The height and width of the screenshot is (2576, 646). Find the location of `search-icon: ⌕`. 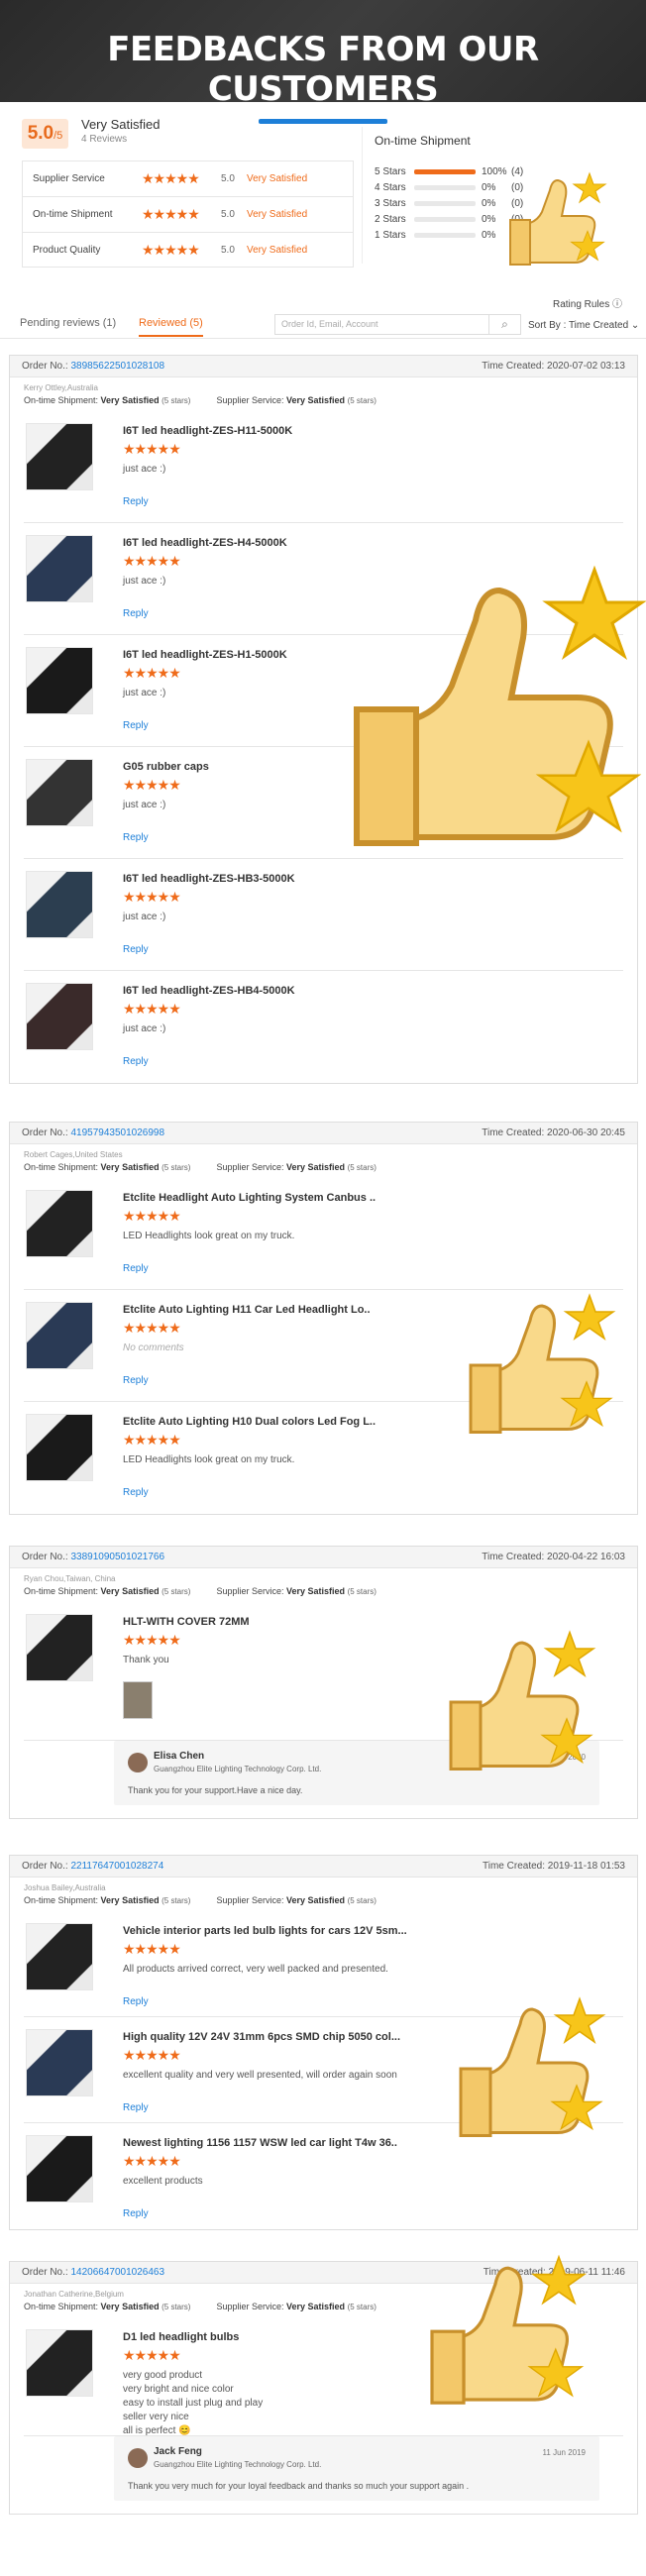

search-icon: ⌕ is located at coordinates (505, 324).